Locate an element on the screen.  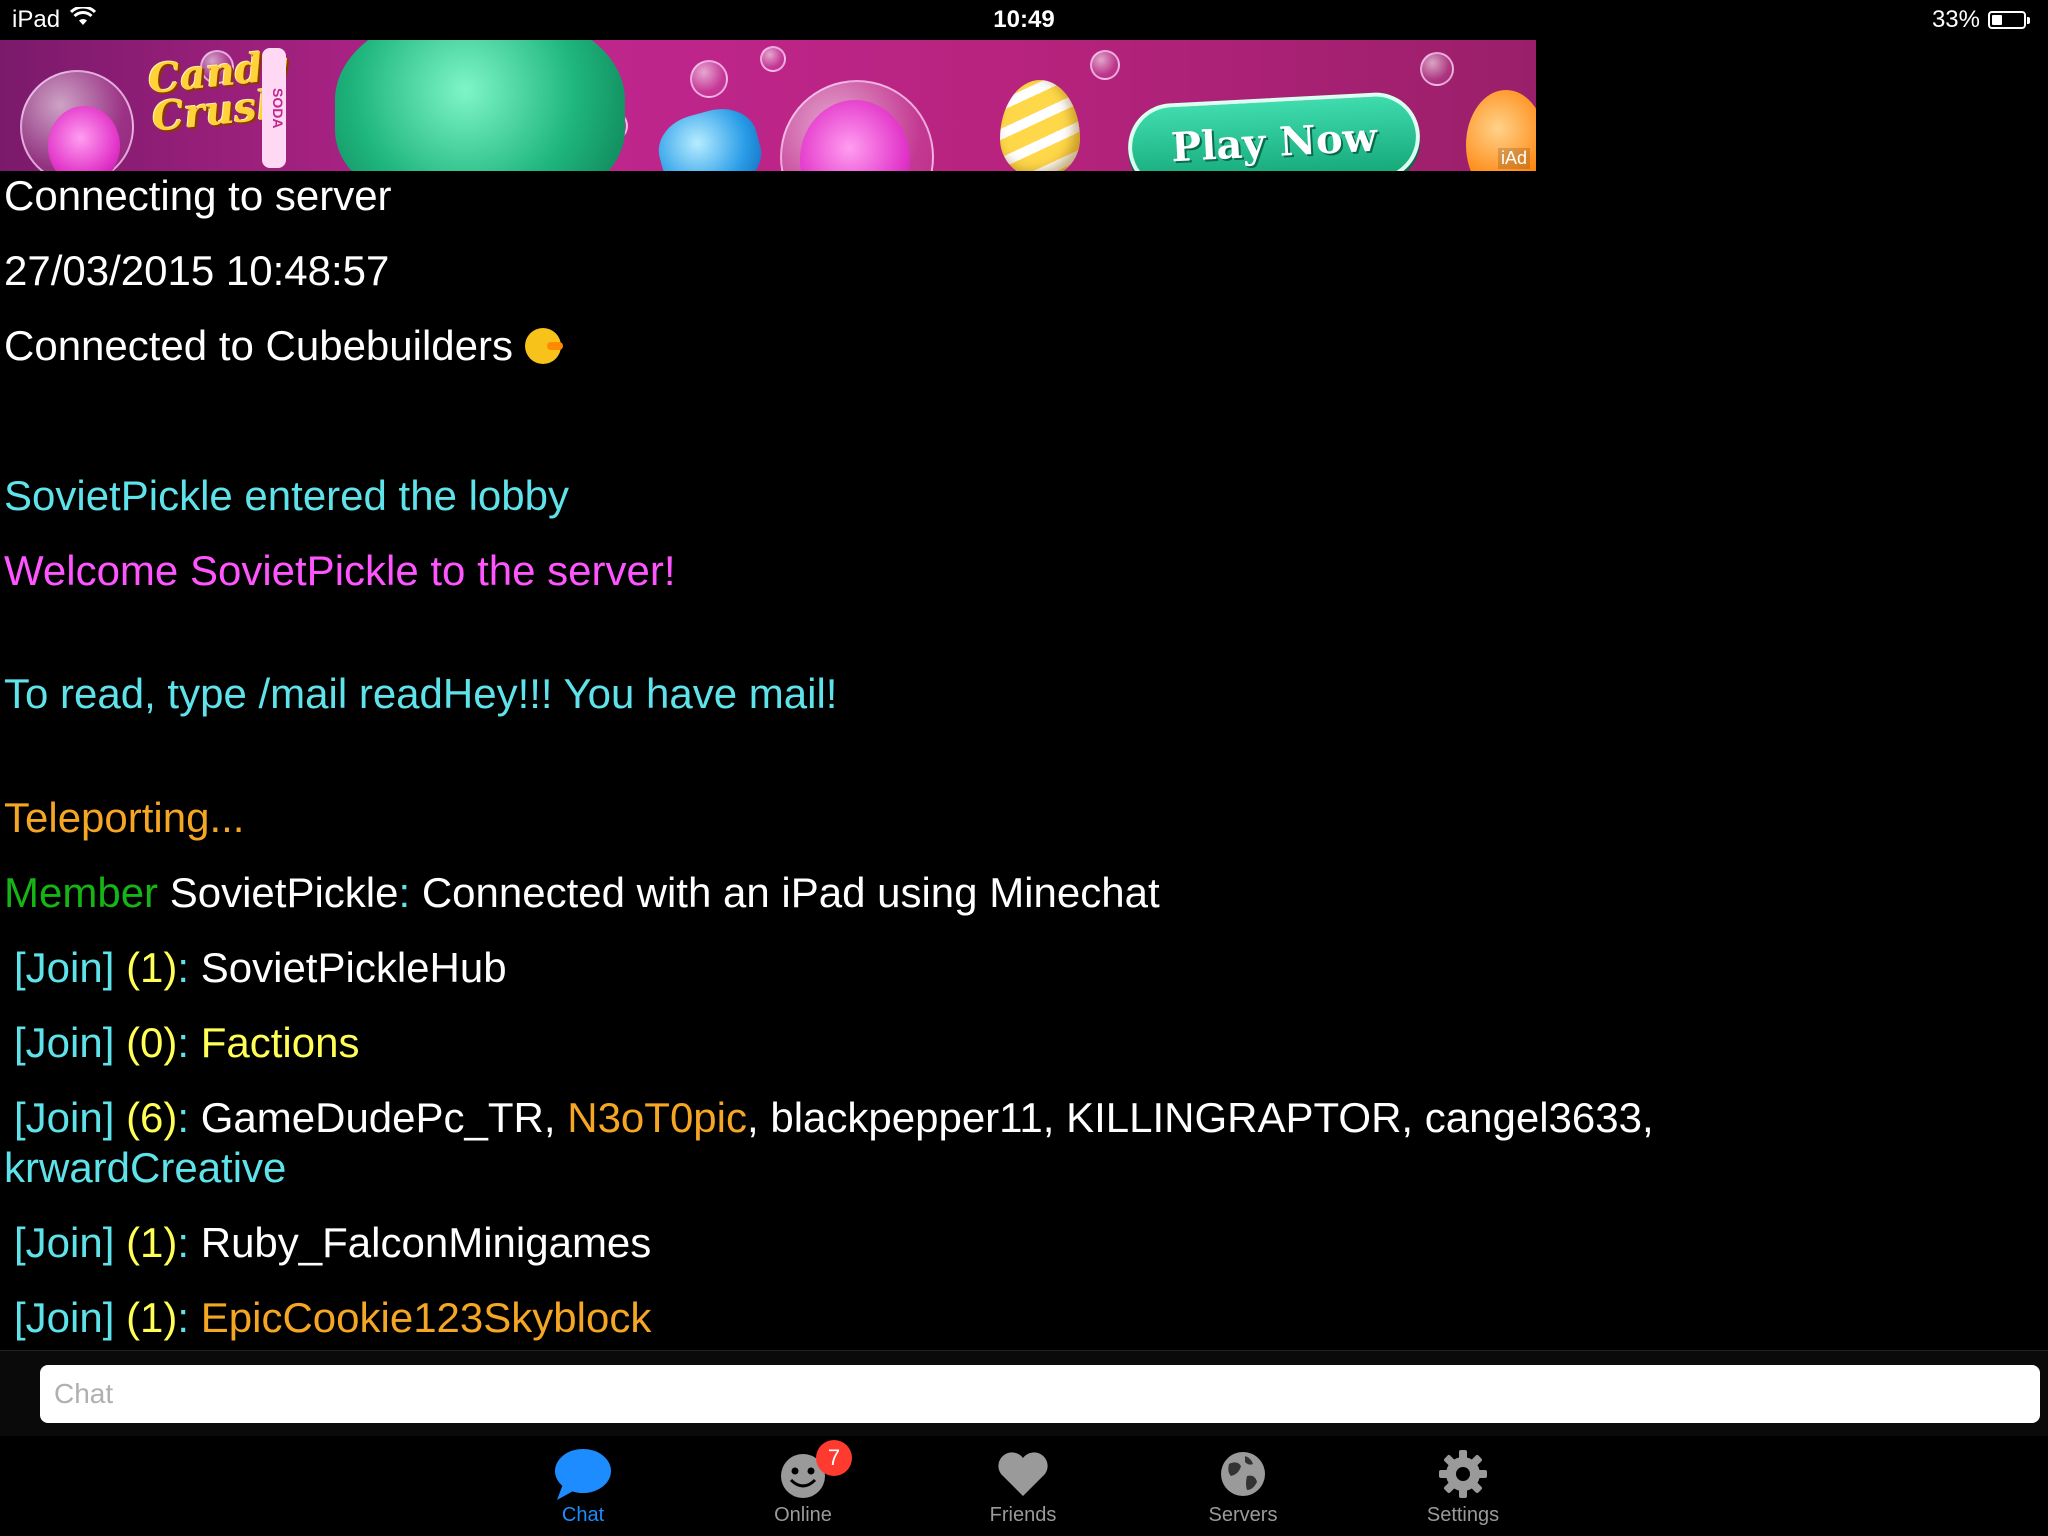
status-right: 33% is located at coordinates (1980, 20).